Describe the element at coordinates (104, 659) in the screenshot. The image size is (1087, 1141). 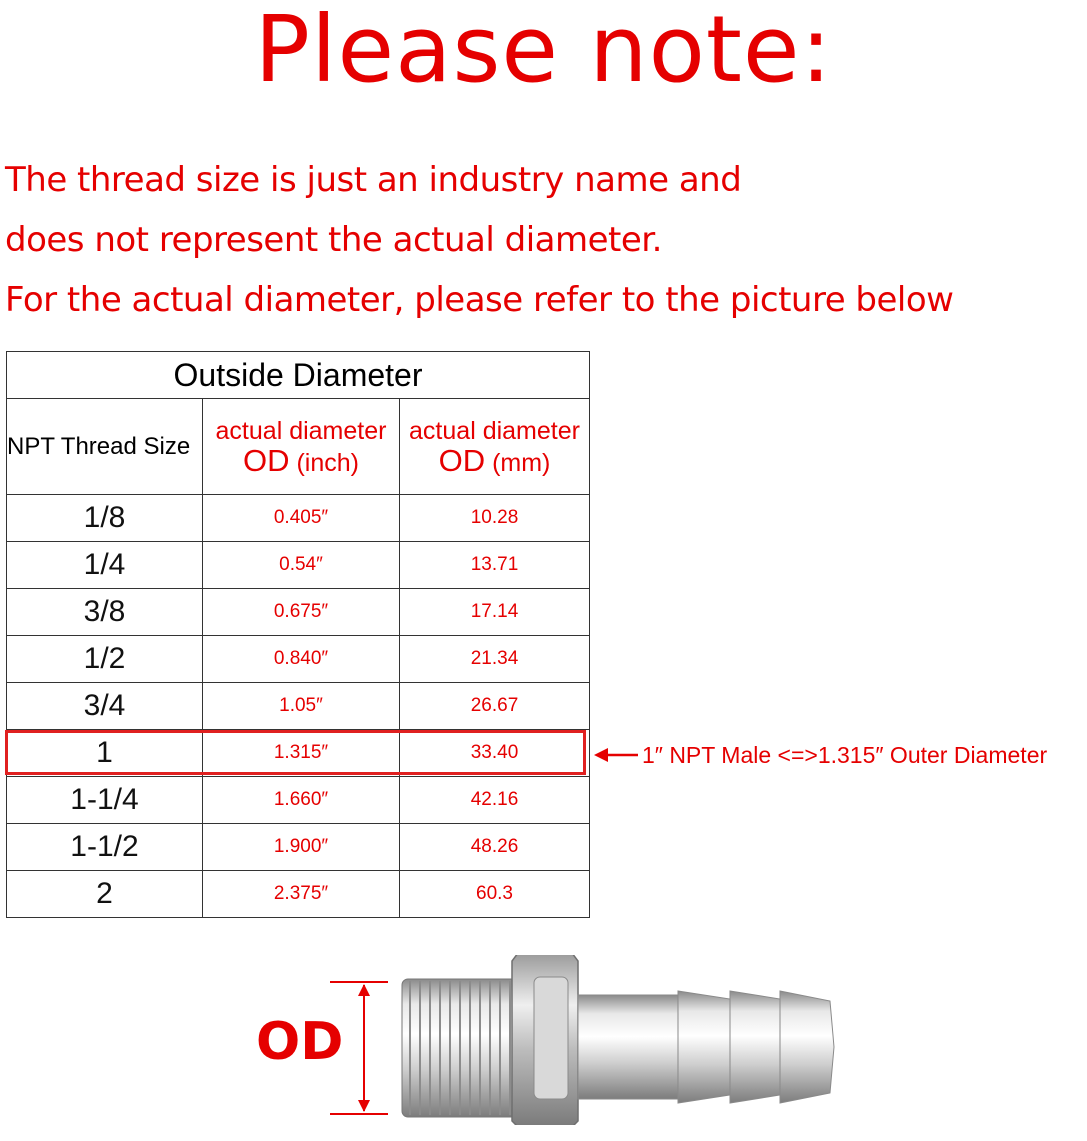
I see `cell-thread-size: 1/2` at that location.